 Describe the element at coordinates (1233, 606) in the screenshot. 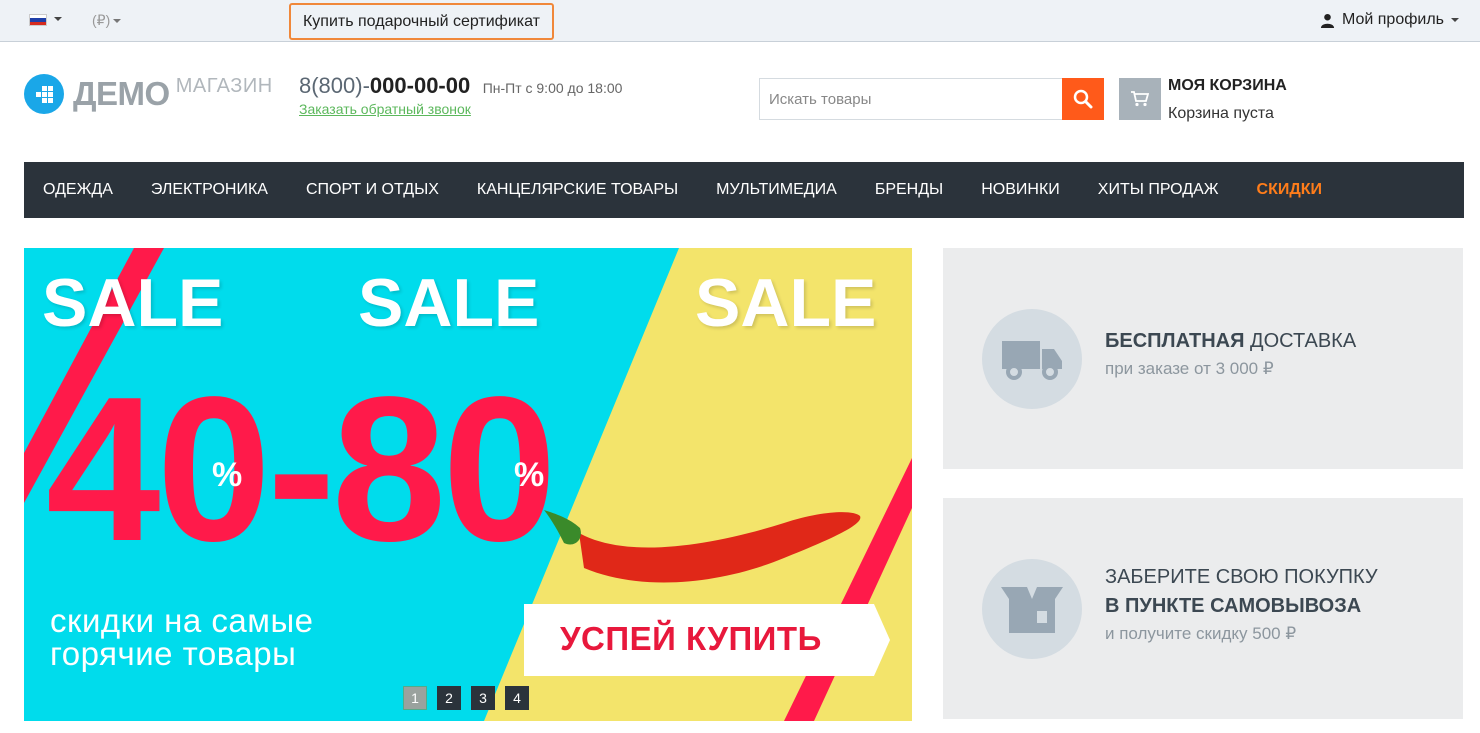

I see `pickup-line-2: В ПУНКТЕ САМОВЫВОЗА` at that location.